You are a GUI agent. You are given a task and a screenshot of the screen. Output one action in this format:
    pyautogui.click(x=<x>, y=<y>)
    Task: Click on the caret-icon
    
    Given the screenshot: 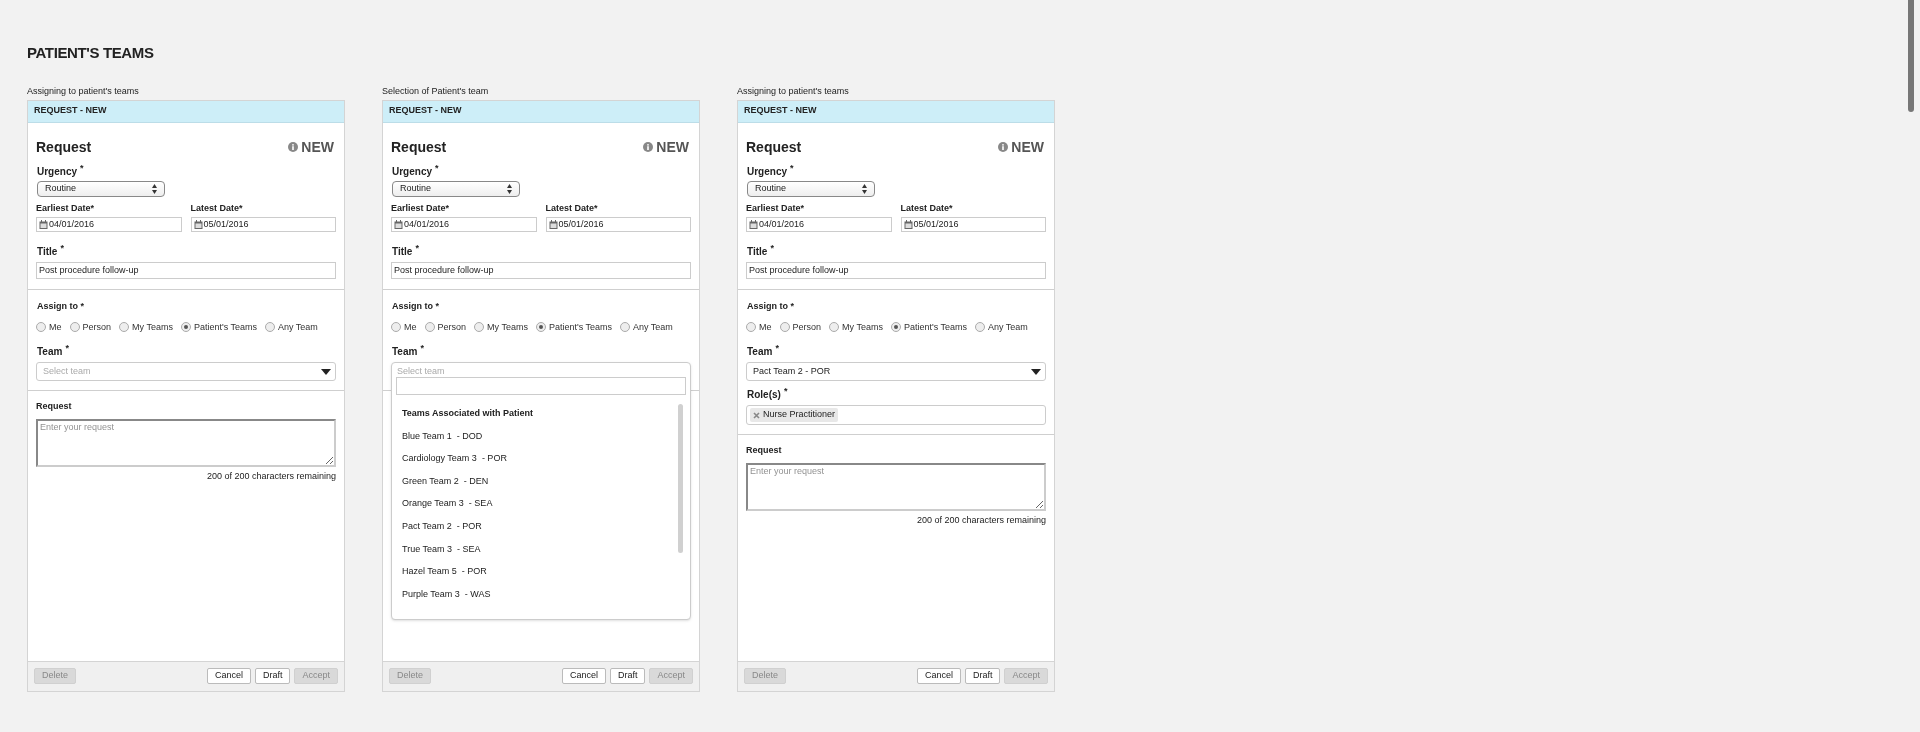 What is the action you would take?
    pyautogui.click(x=326, y=371)
    